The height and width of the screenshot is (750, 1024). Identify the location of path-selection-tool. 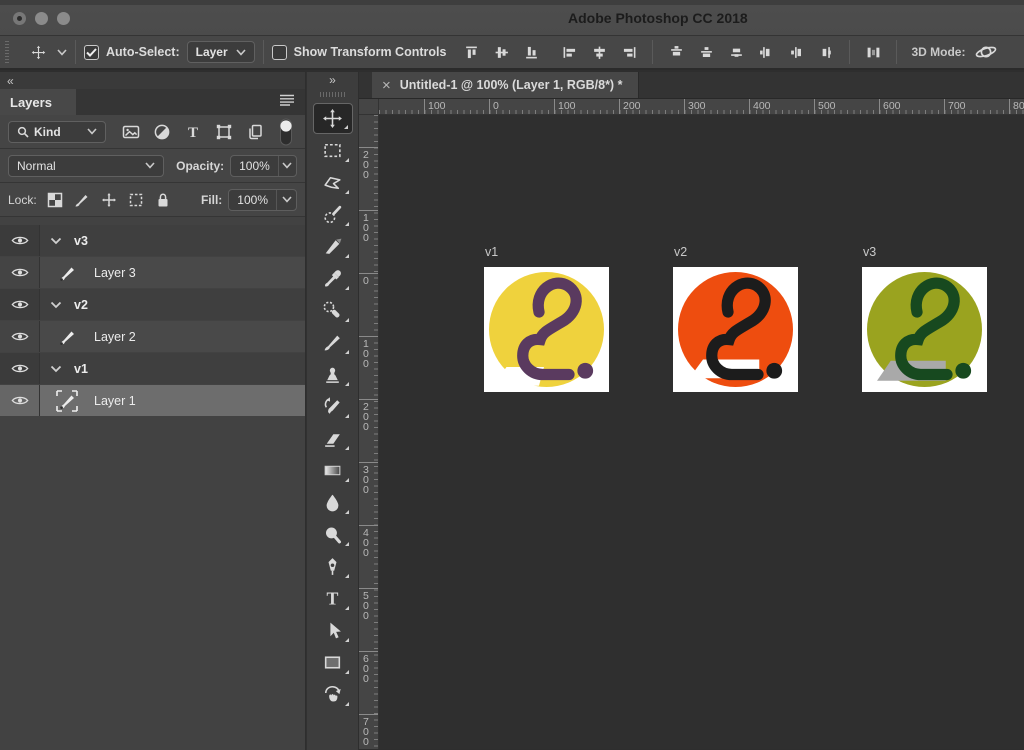
(333, 630).